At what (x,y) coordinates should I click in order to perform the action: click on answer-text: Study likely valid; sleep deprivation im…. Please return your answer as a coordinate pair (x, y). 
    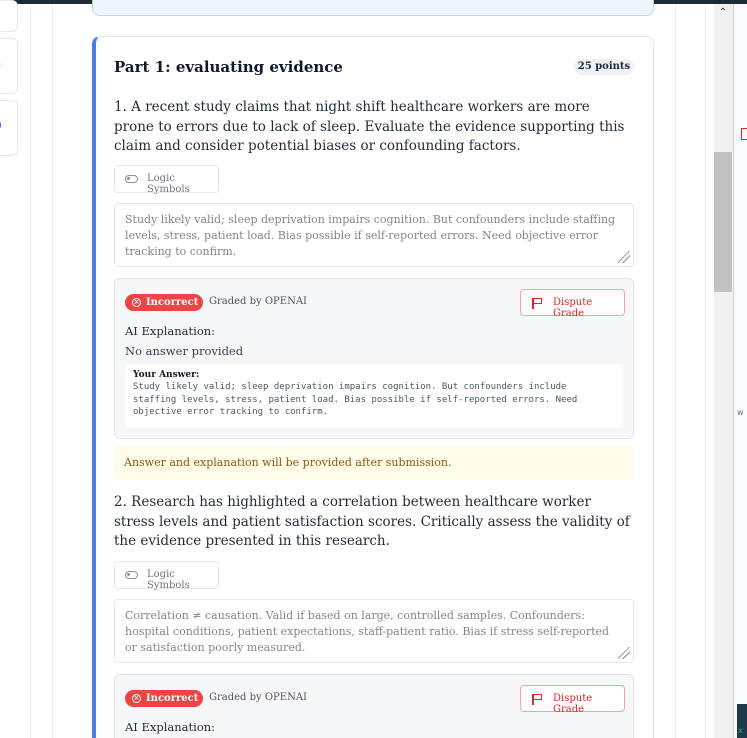
    Looking at the image, I should click on (370, 235).